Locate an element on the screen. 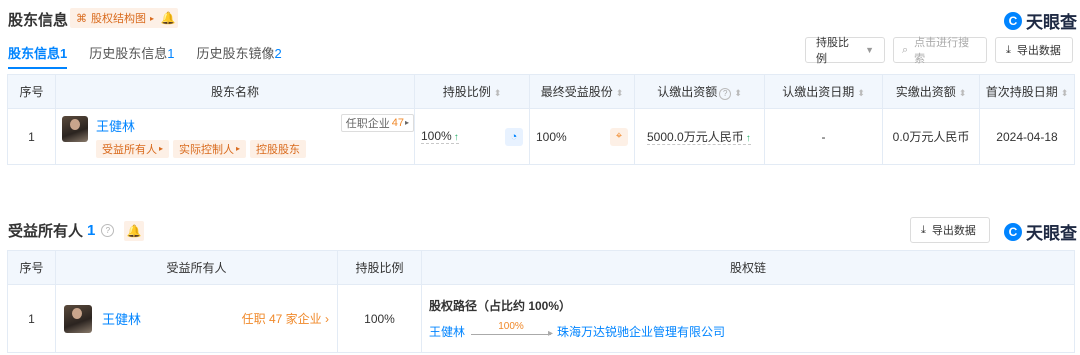 This screenshot has height=355, width=1080. related-enterprises-badge: 任职企业 47 ▸ is located at coordinates (377, 122).